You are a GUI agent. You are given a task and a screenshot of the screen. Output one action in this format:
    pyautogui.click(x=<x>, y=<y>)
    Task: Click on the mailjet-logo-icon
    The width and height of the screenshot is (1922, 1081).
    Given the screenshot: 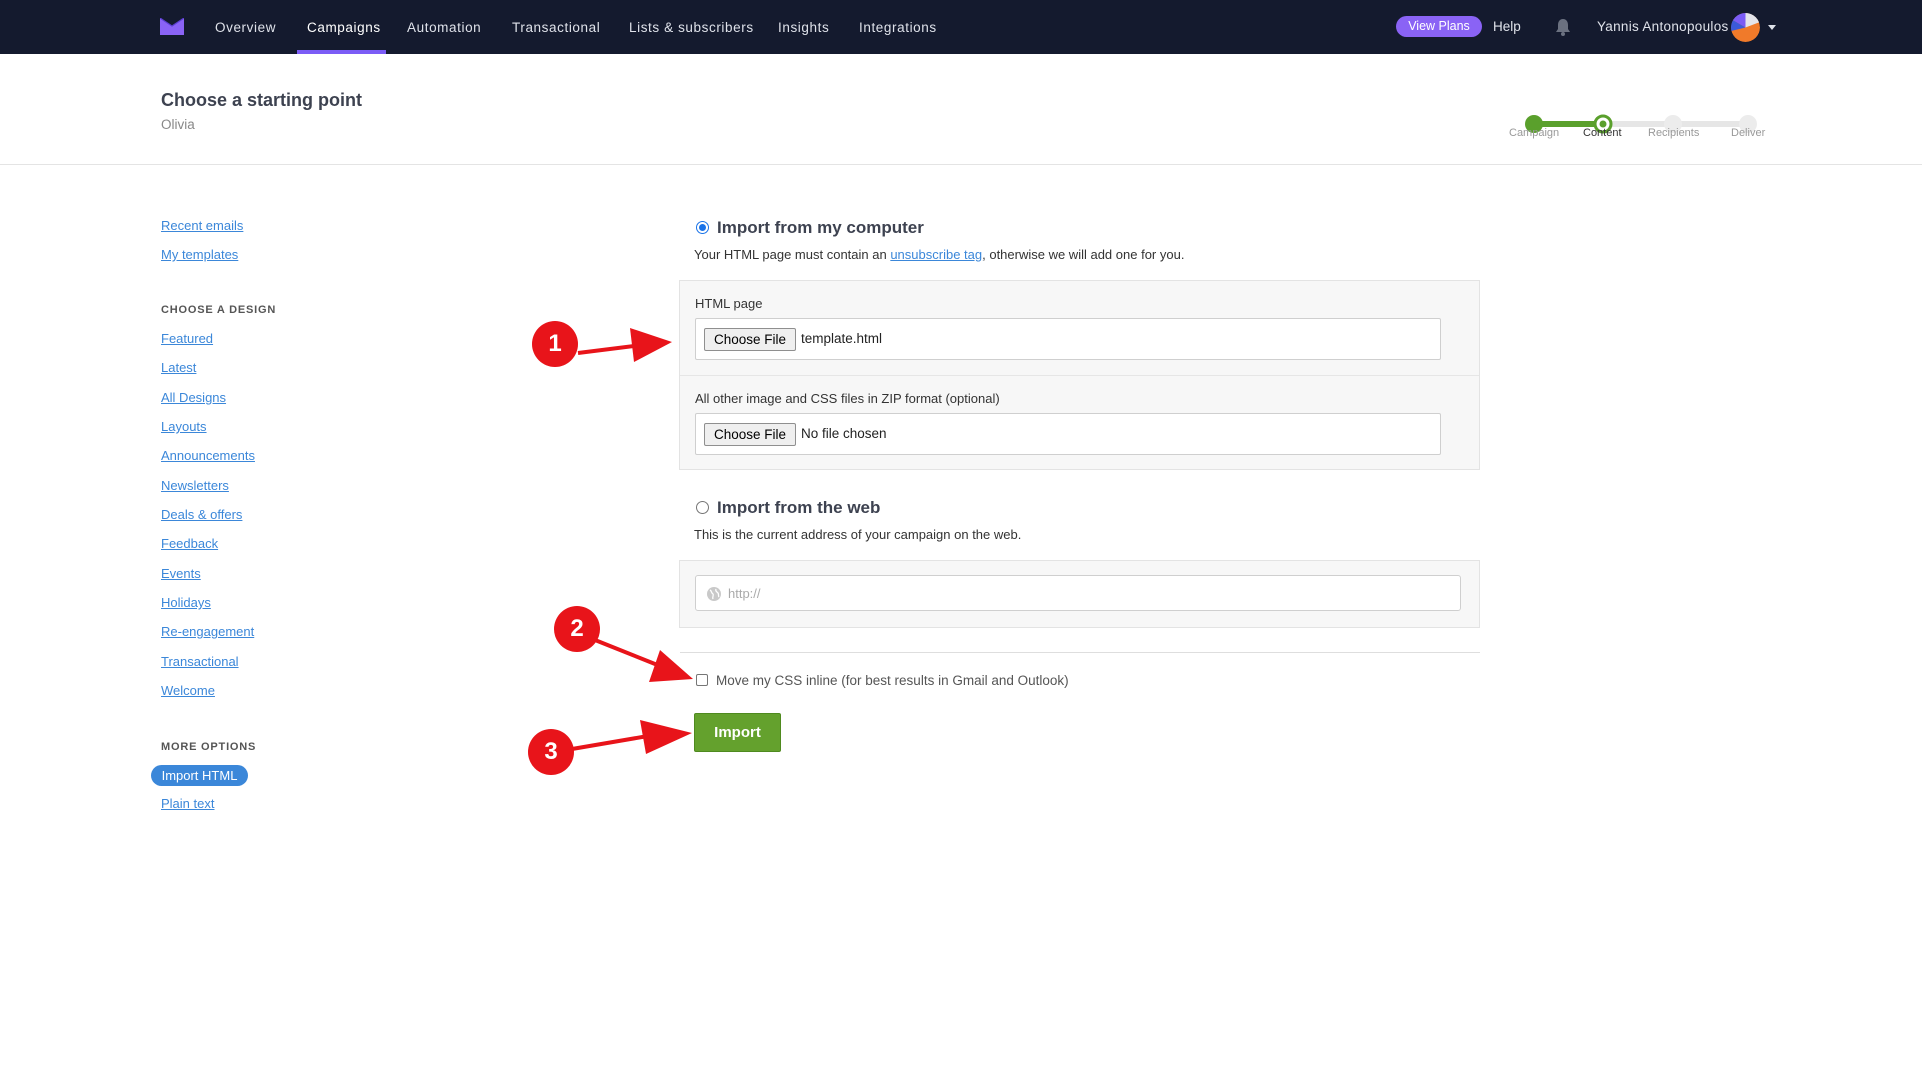 What is the action you would take?
    pyautogui.click(x=172, y=26)
    